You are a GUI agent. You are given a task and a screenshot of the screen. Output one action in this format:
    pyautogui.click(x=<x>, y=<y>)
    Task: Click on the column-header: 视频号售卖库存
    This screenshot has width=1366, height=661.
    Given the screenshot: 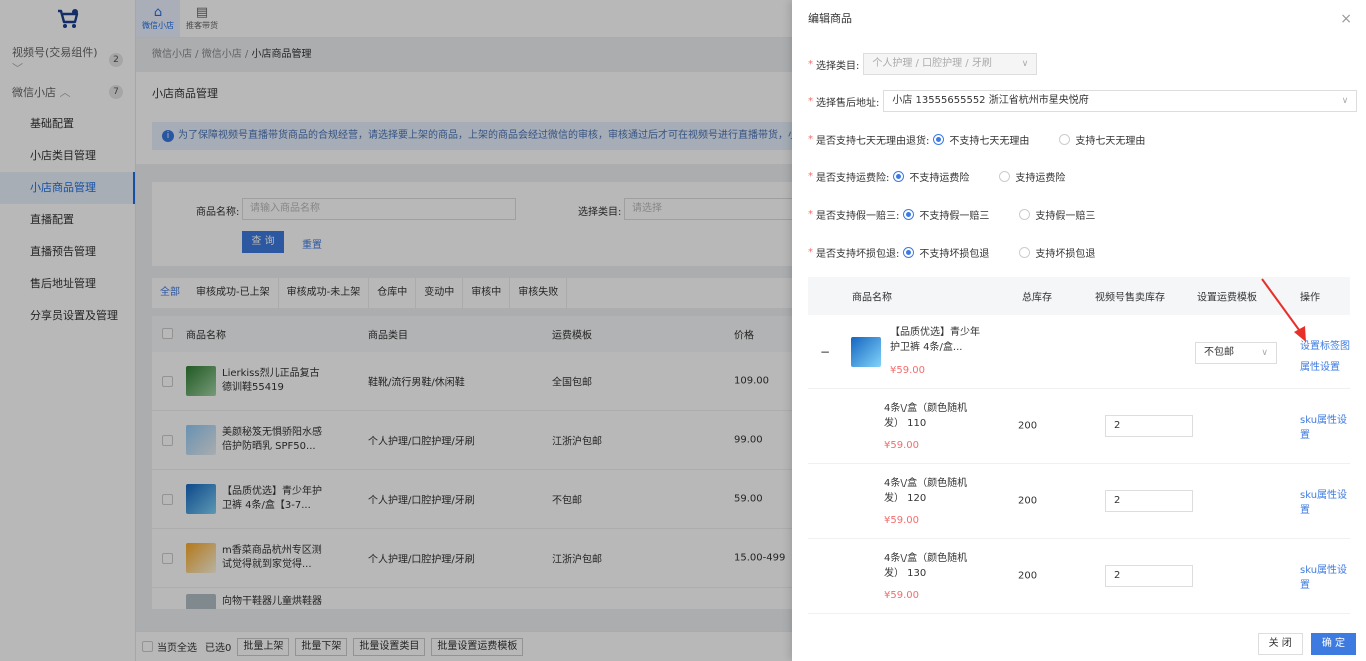 What is the action you would take?
    pyautogui.click(x=1130, y=298)
    